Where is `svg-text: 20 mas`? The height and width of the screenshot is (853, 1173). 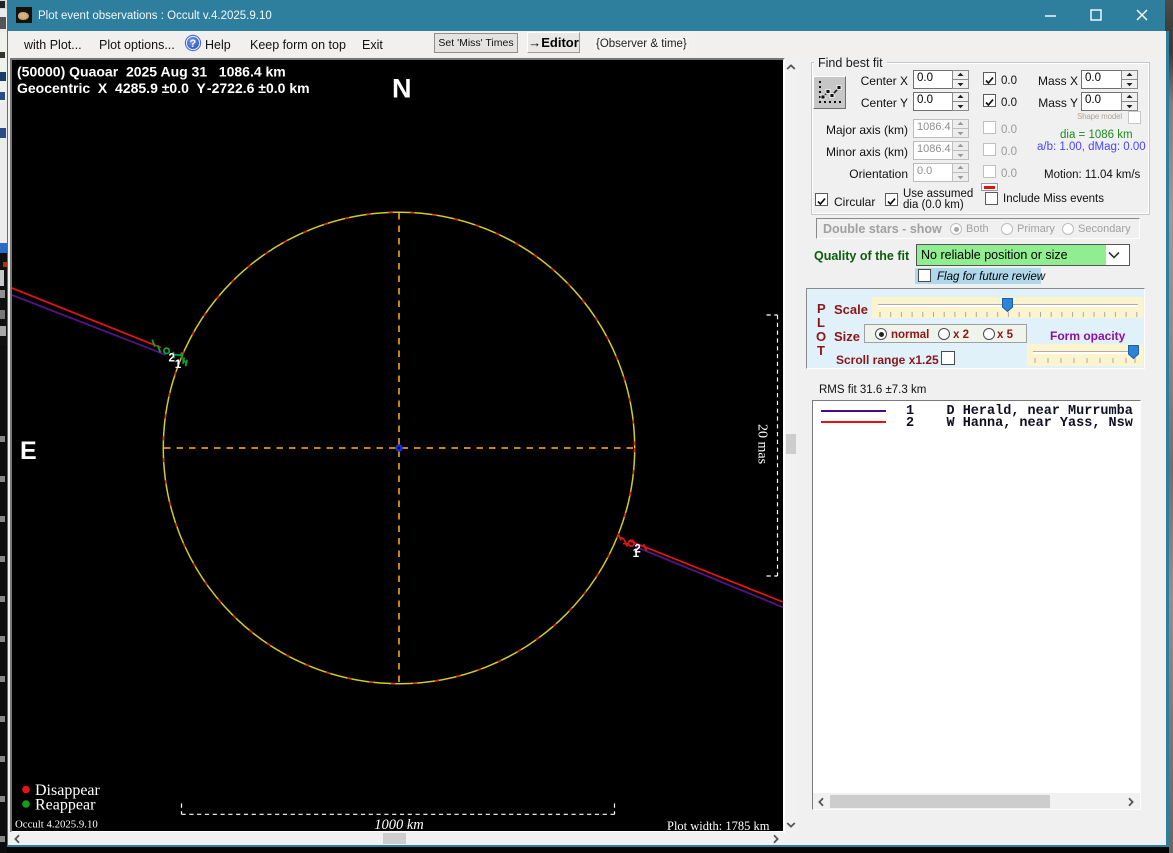 svg-text: 20 mas is located at coordinates (762, 444).